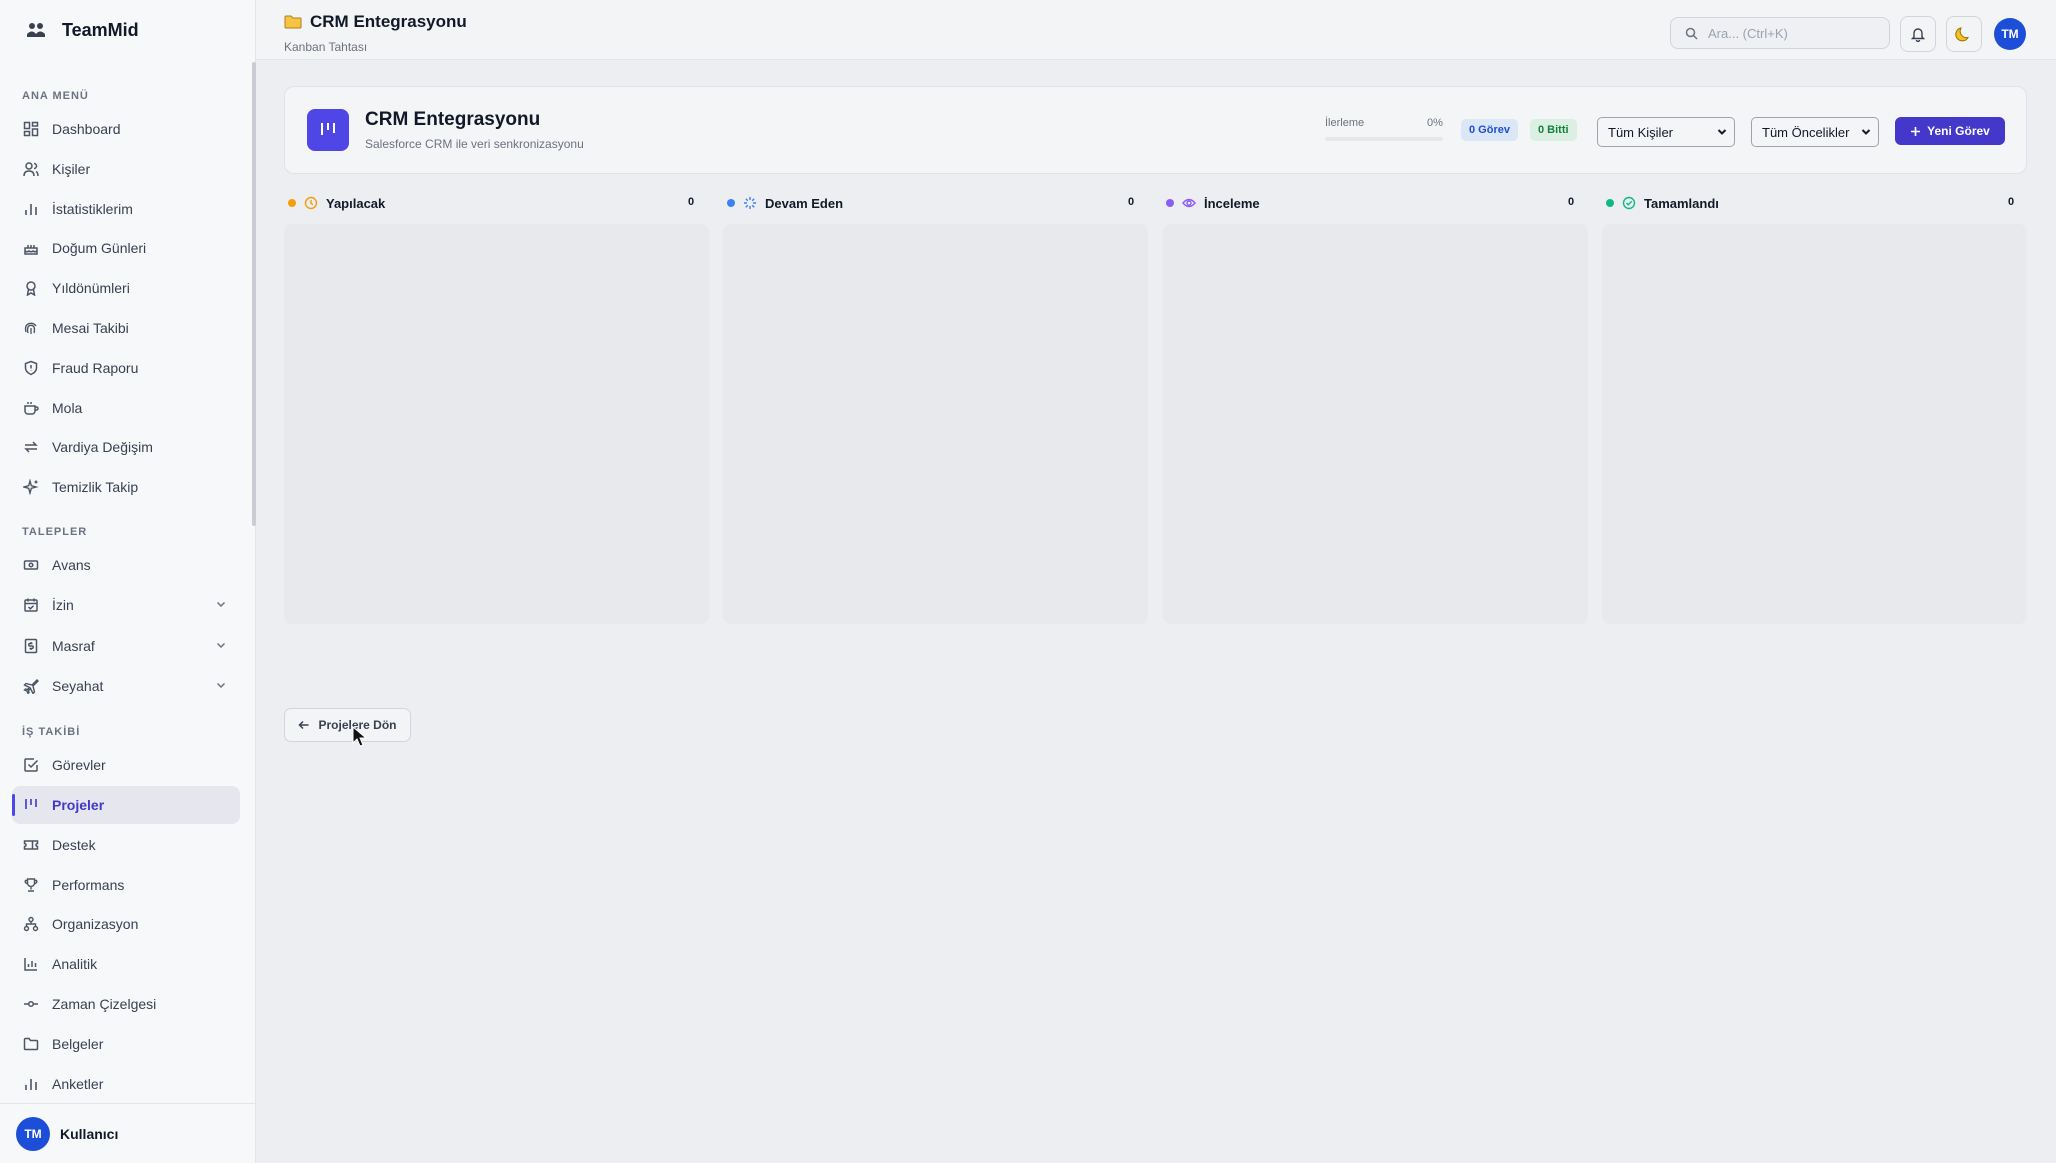 The width and height of the screenshot is (2056, 1163). Describe the element at coordinates (95, 924) in the screenshot. I see `sidebar-item-label: Organizasyon` at that location.